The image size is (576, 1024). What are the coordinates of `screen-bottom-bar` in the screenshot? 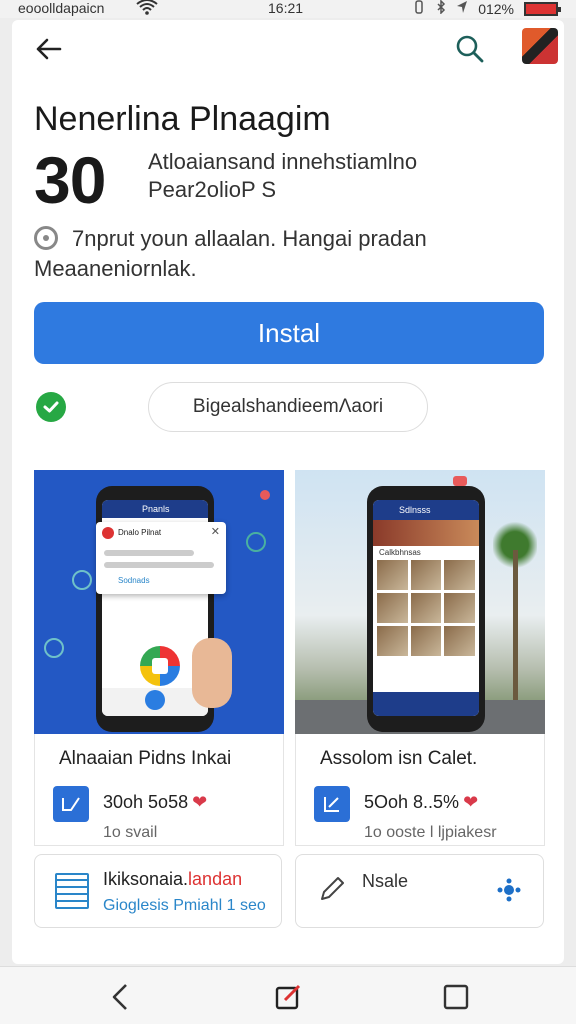 It's located at (426, 704).